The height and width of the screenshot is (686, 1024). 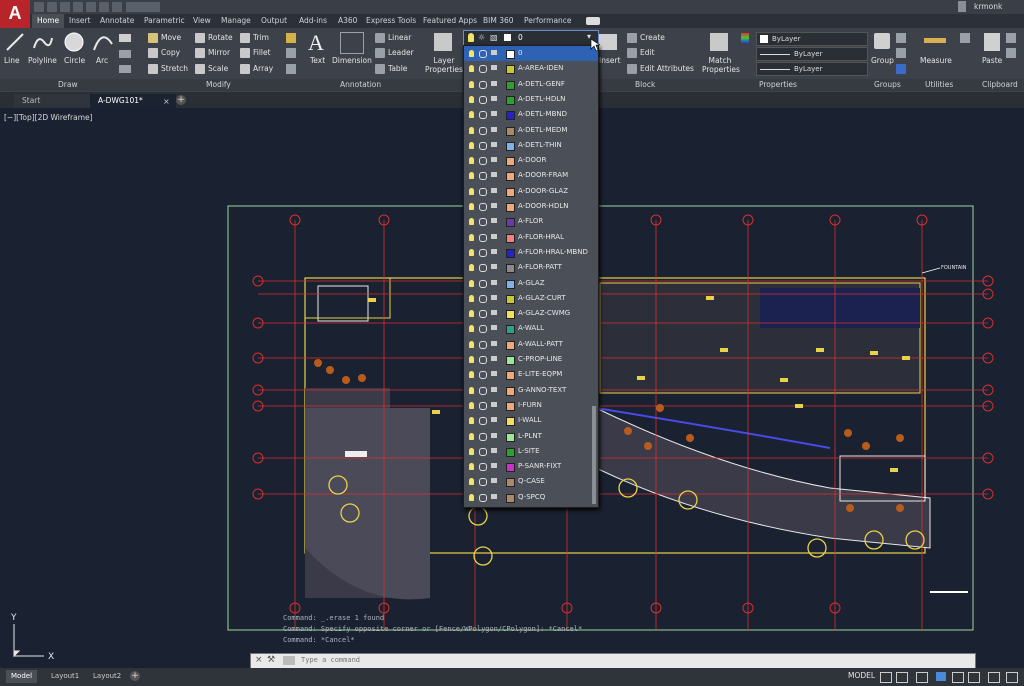 I want to click on redo-icon, so click(x=117, y=7).